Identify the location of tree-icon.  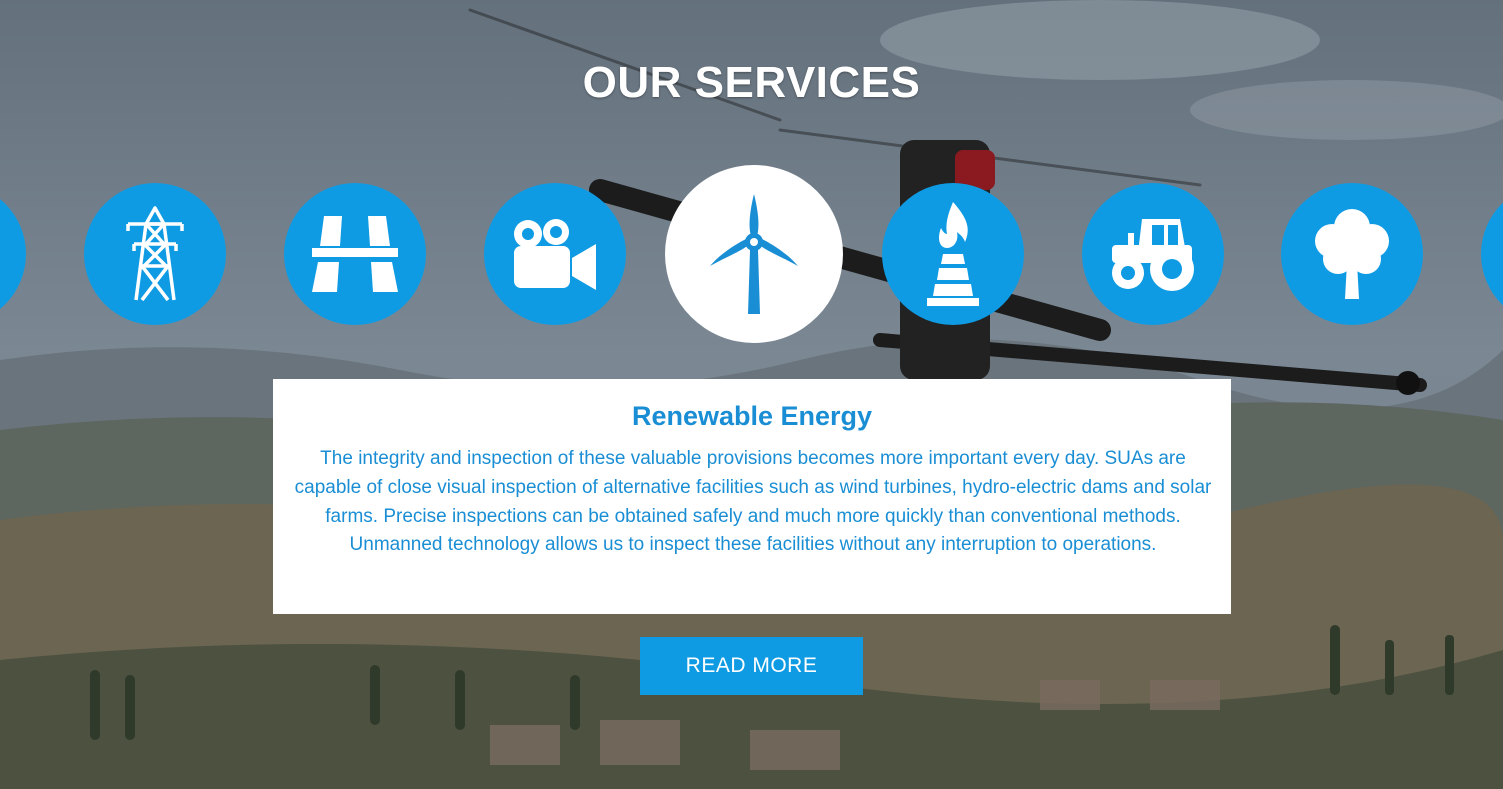
(1352, 254).